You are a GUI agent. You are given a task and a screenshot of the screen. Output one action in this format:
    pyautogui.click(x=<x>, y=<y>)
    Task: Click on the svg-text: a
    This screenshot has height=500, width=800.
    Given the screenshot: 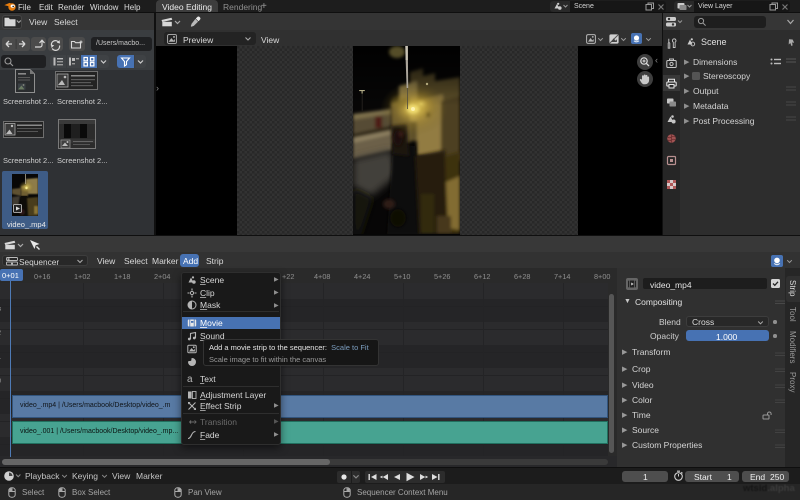 What is the action you would take?
    pyautogui.click(x=190, y=379)
    